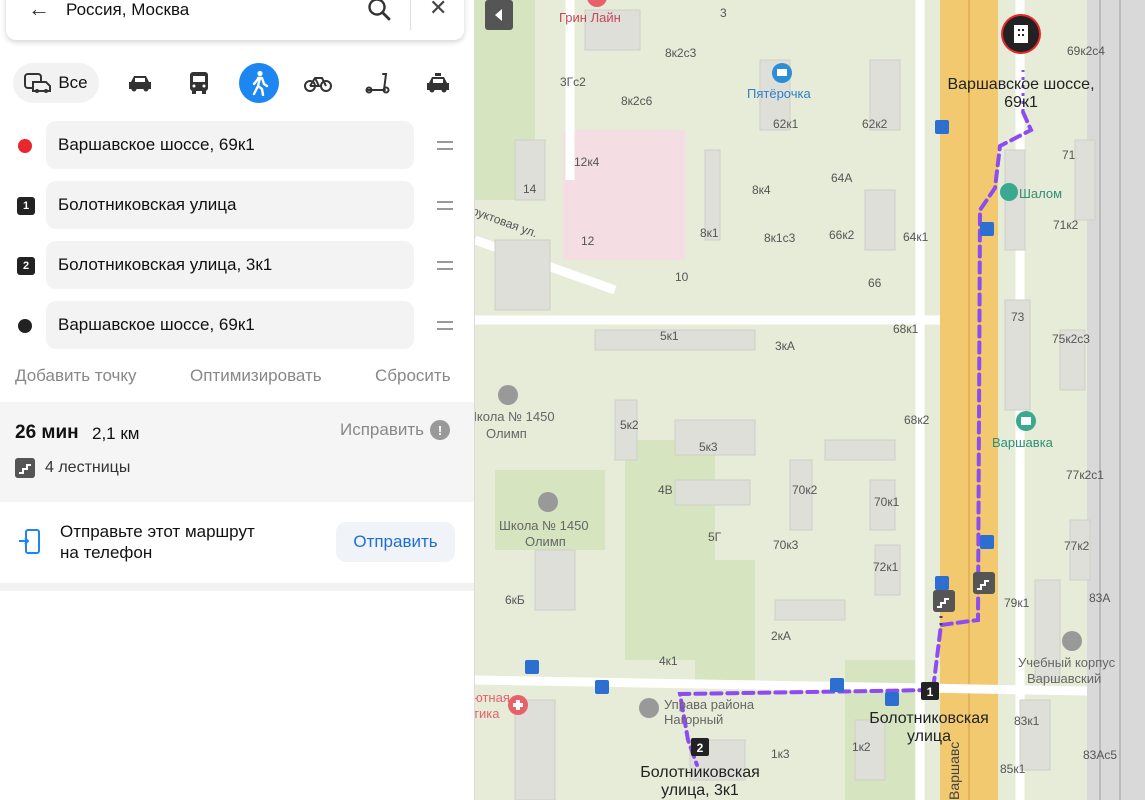  I want to click on svg-text: 83А, so click(1099, 598).